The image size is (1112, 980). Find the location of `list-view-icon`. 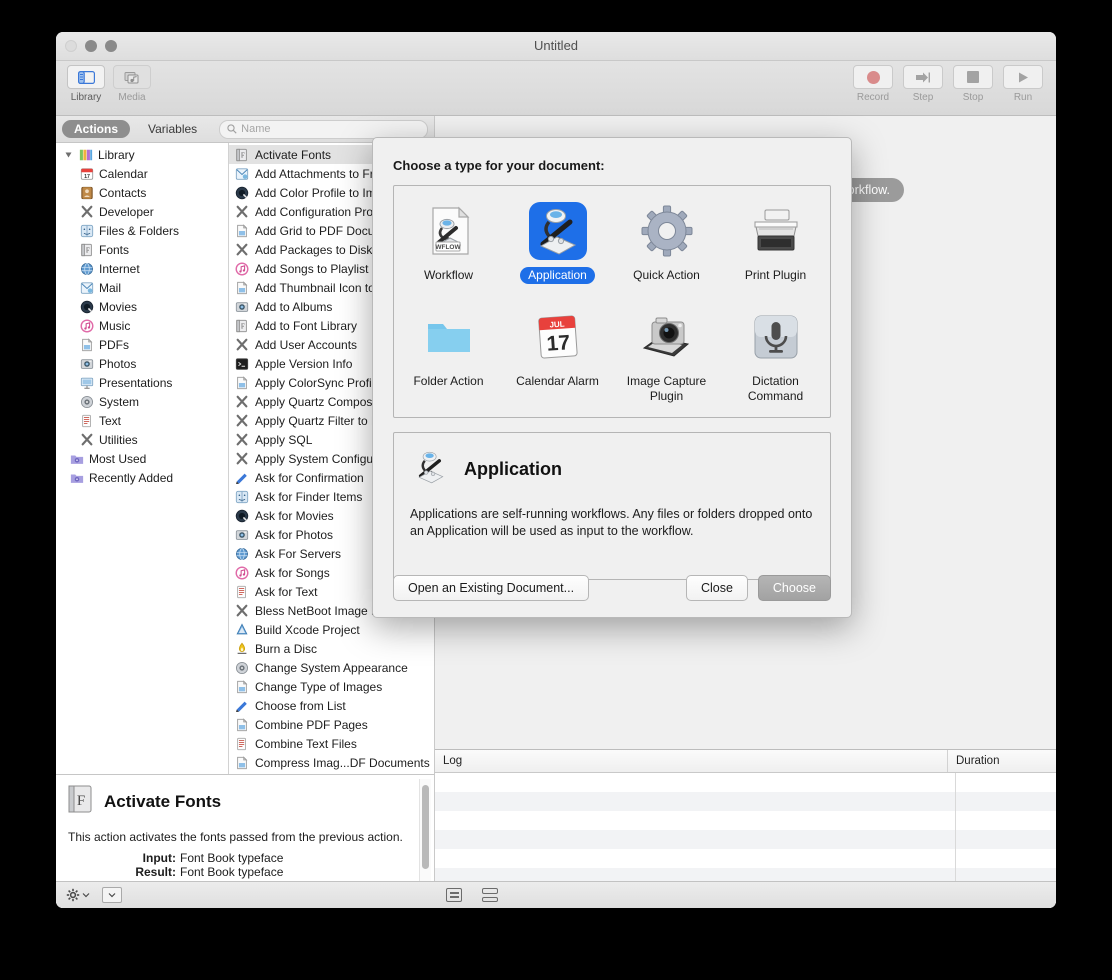

list-view-icon is located at coordinates (454, 895).